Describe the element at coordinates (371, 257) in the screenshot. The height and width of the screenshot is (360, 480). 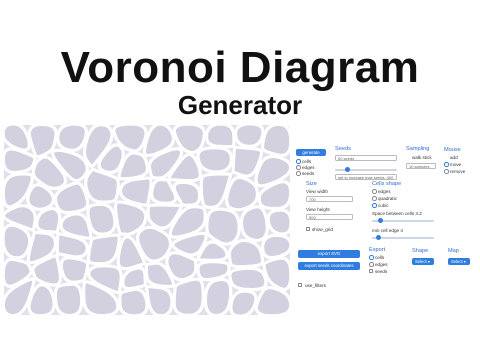
I see `export-cells-radio` at that location.